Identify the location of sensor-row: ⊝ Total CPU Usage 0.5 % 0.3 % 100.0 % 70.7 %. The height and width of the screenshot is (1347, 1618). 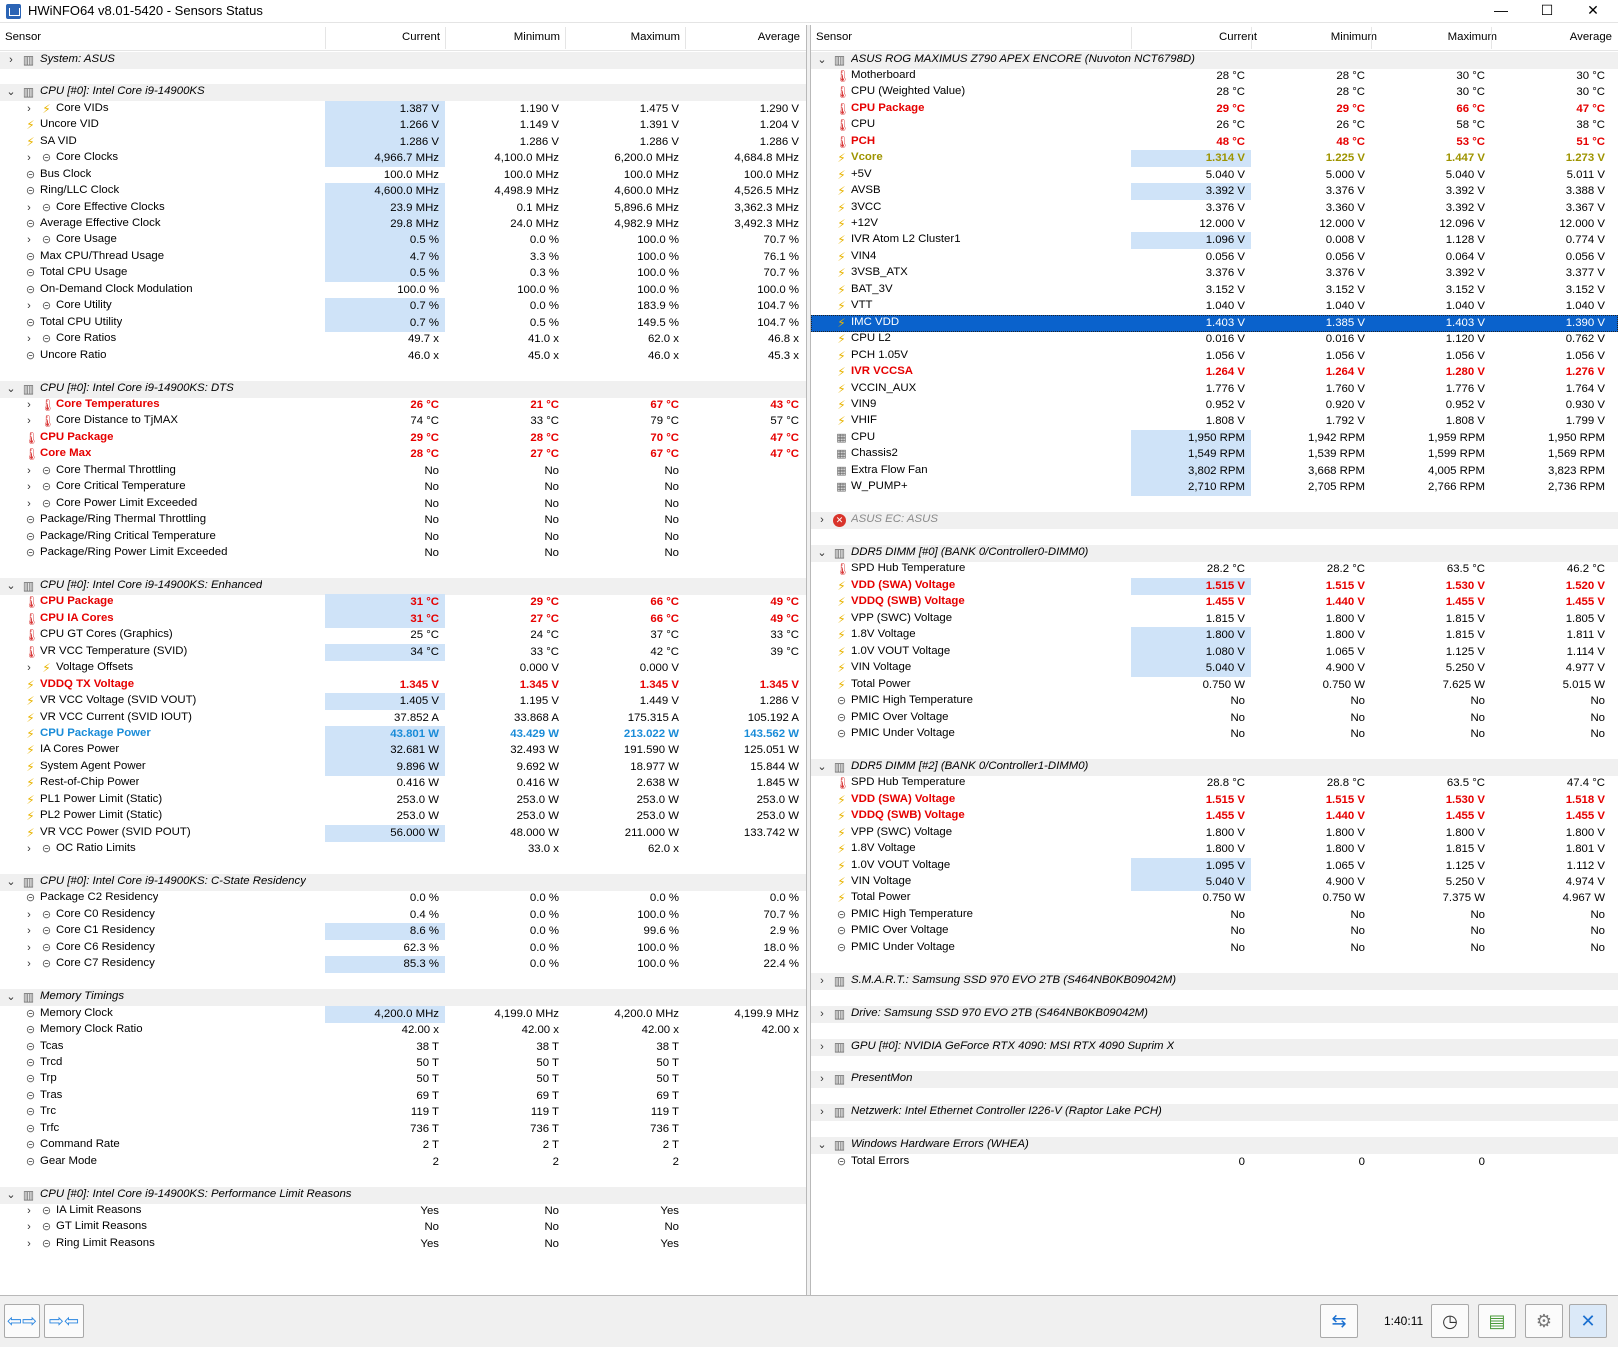
(403, 274).